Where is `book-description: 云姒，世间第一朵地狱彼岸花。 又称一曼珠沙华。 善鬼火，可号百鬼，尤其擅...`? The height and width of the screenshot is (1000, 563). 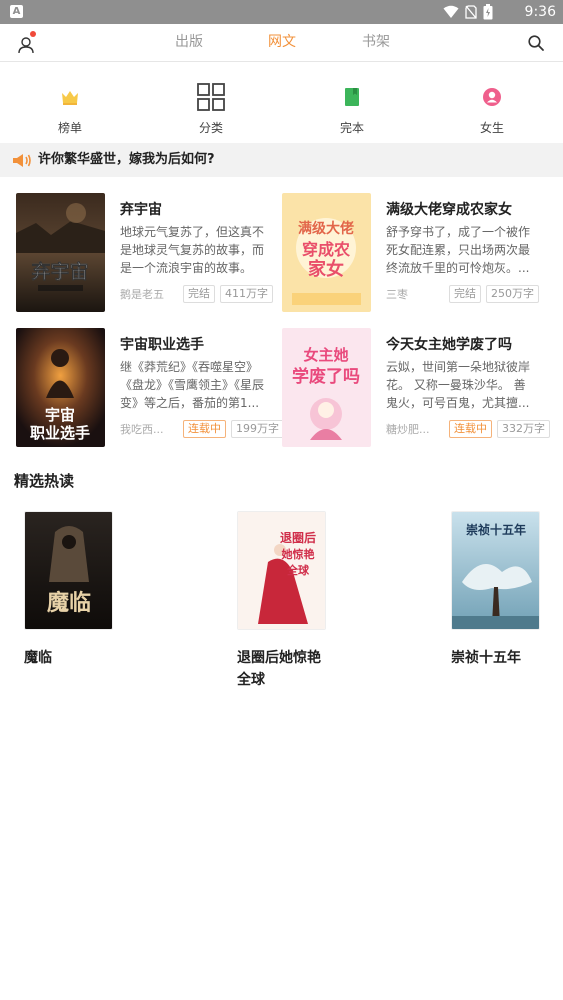
book-description: 云姒，世间第一朵地狱彼岸花。 又称一曼珠沙华。 善鬼火，可号百鬼，尤其擅... is located at coordinates (458, 385).